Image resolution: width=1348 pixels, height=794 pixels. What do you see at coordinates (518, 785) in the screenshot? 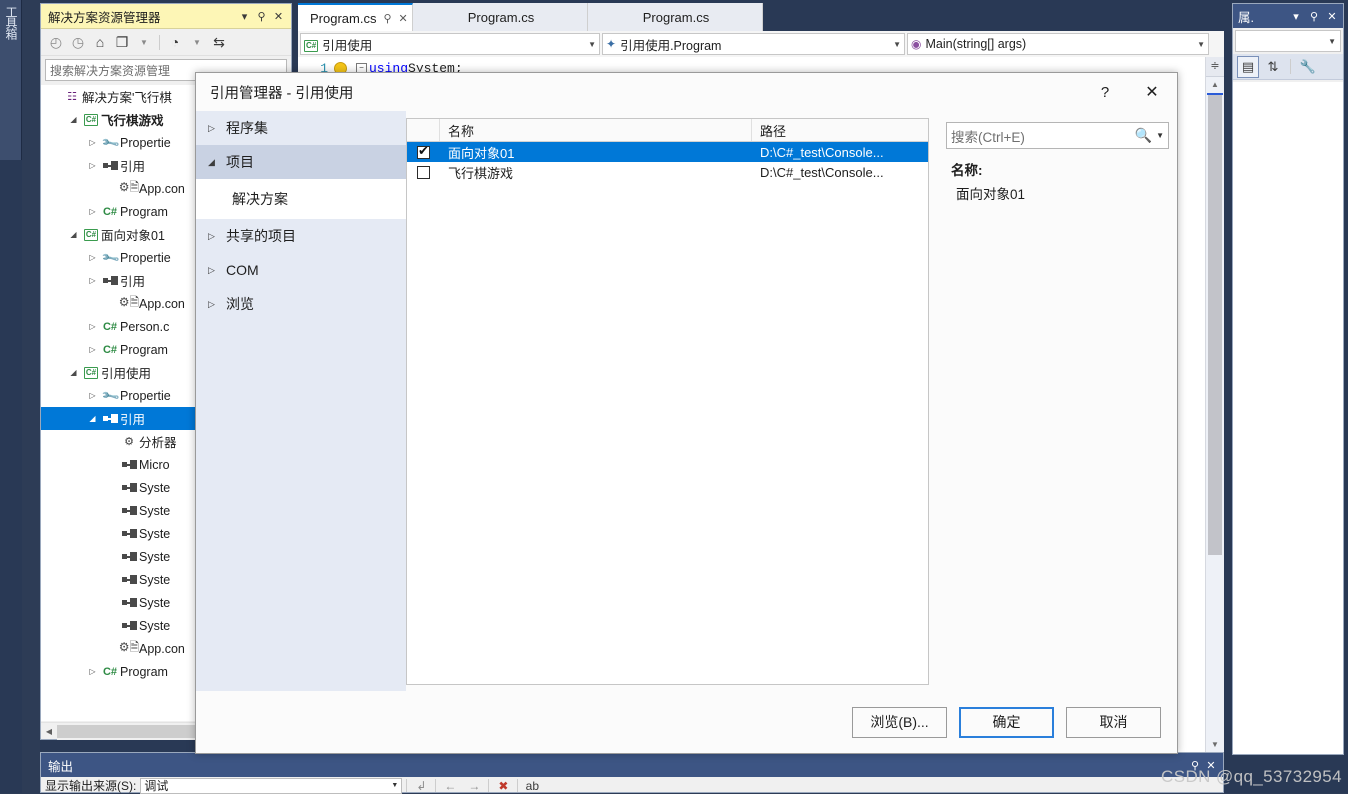
I see `toolbar-divider` at bounding box center [518, 785].